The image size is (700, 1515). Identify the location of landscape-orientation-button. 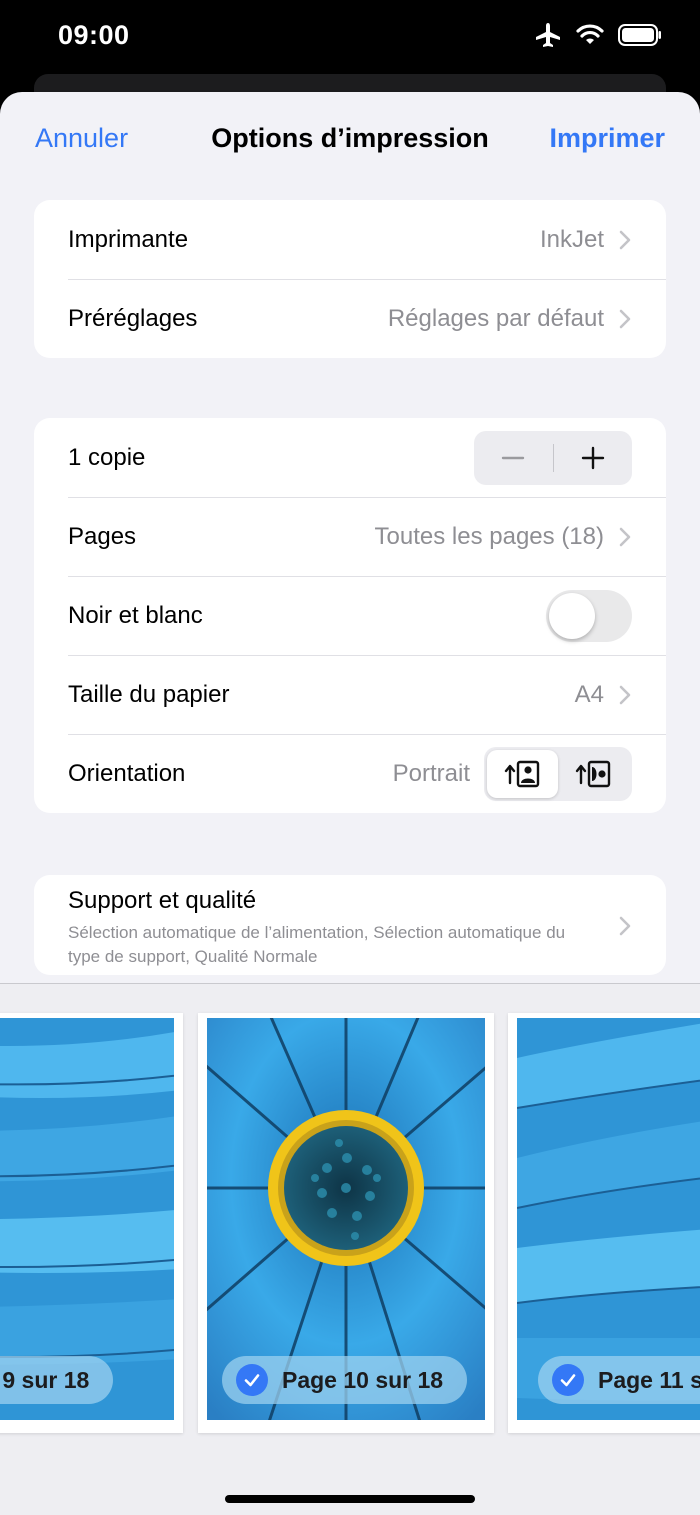
(593, 774).